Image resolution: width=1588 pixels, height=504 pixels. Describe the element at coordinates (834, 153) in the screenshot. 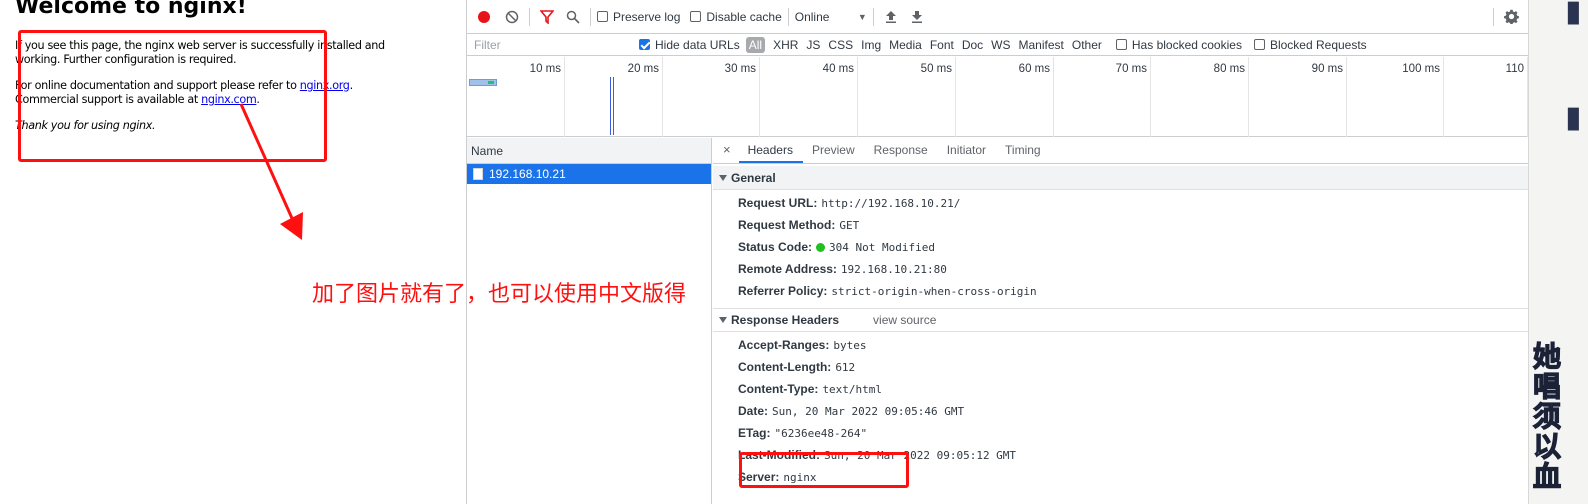

I see `tab-preview: Preview` at that location.